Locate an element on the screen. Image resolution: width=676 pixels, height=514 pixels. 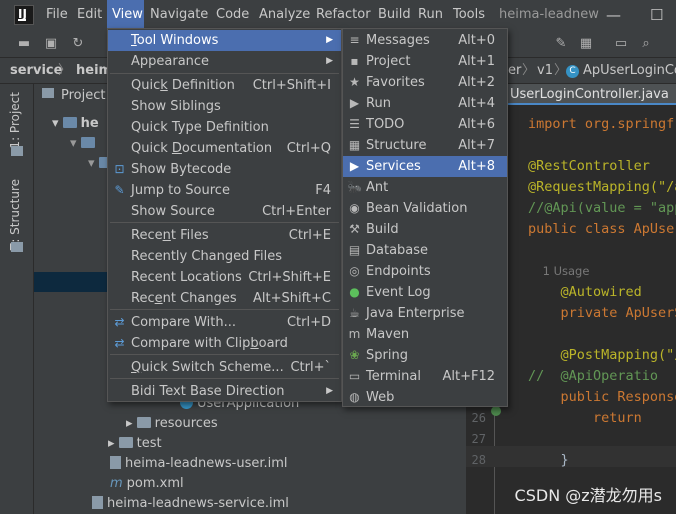
tree-row: heima-leadnews-user.iml is located at coordinates (199, 464).